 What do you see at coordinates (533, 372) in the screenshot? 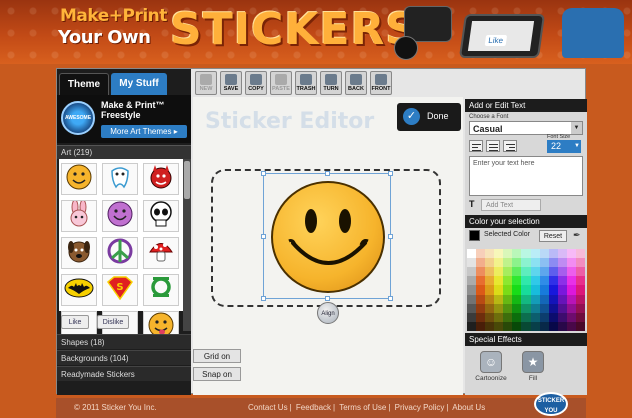
I see `fill-button: ★ Fill` at bounding box center [533, 372].